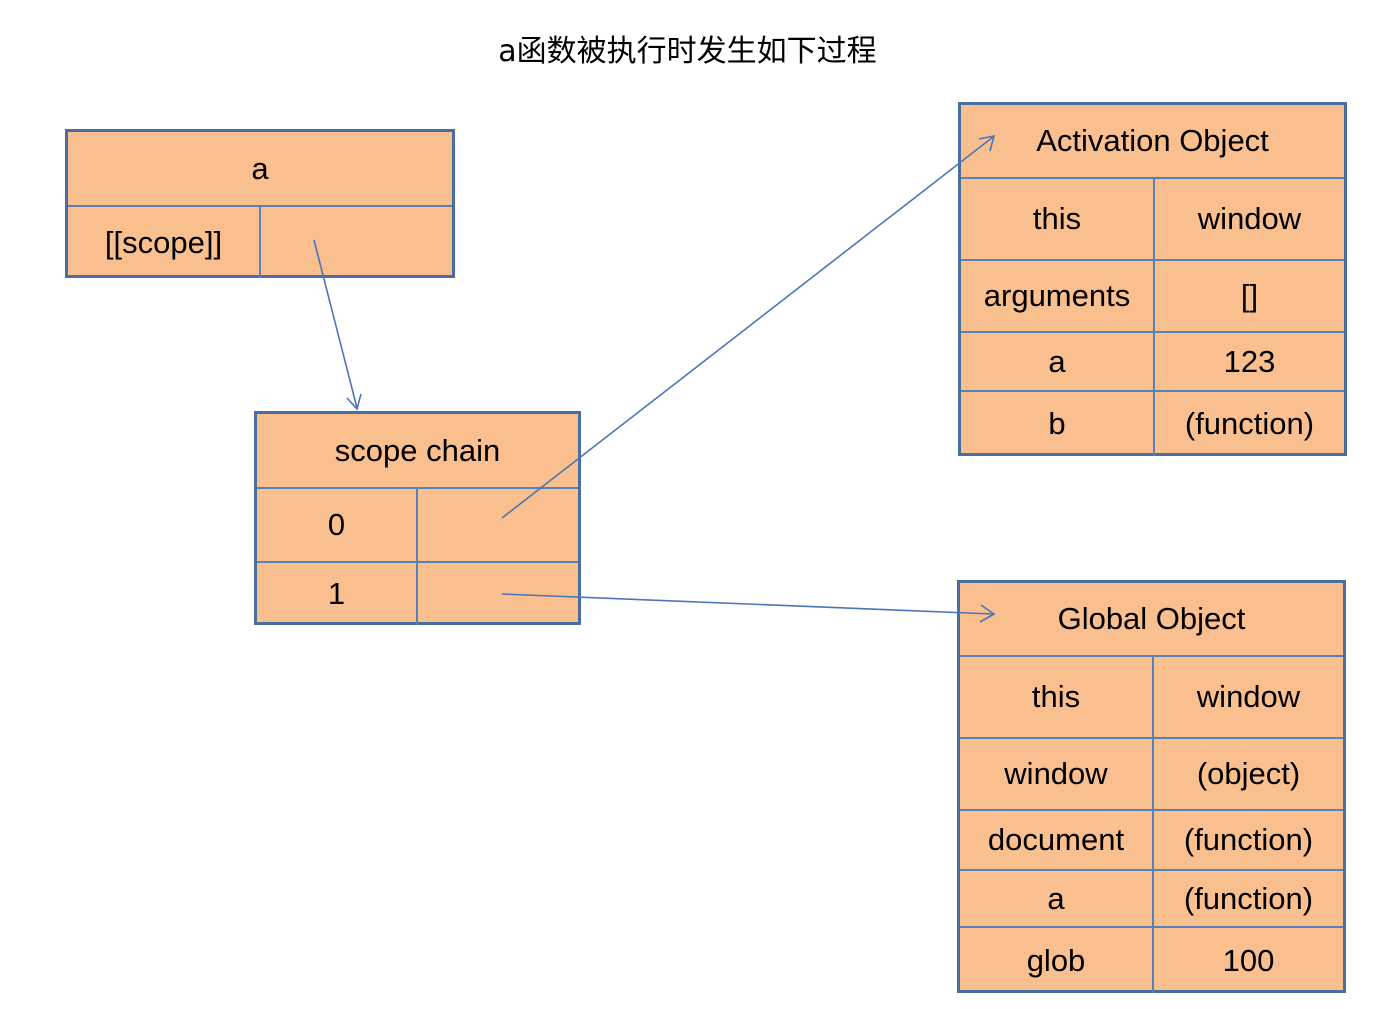  What do you see at coordinates (164, 242) in the screenshot?
I see `scope-property-label: [[scope]]` at bounding box center [164, 242].